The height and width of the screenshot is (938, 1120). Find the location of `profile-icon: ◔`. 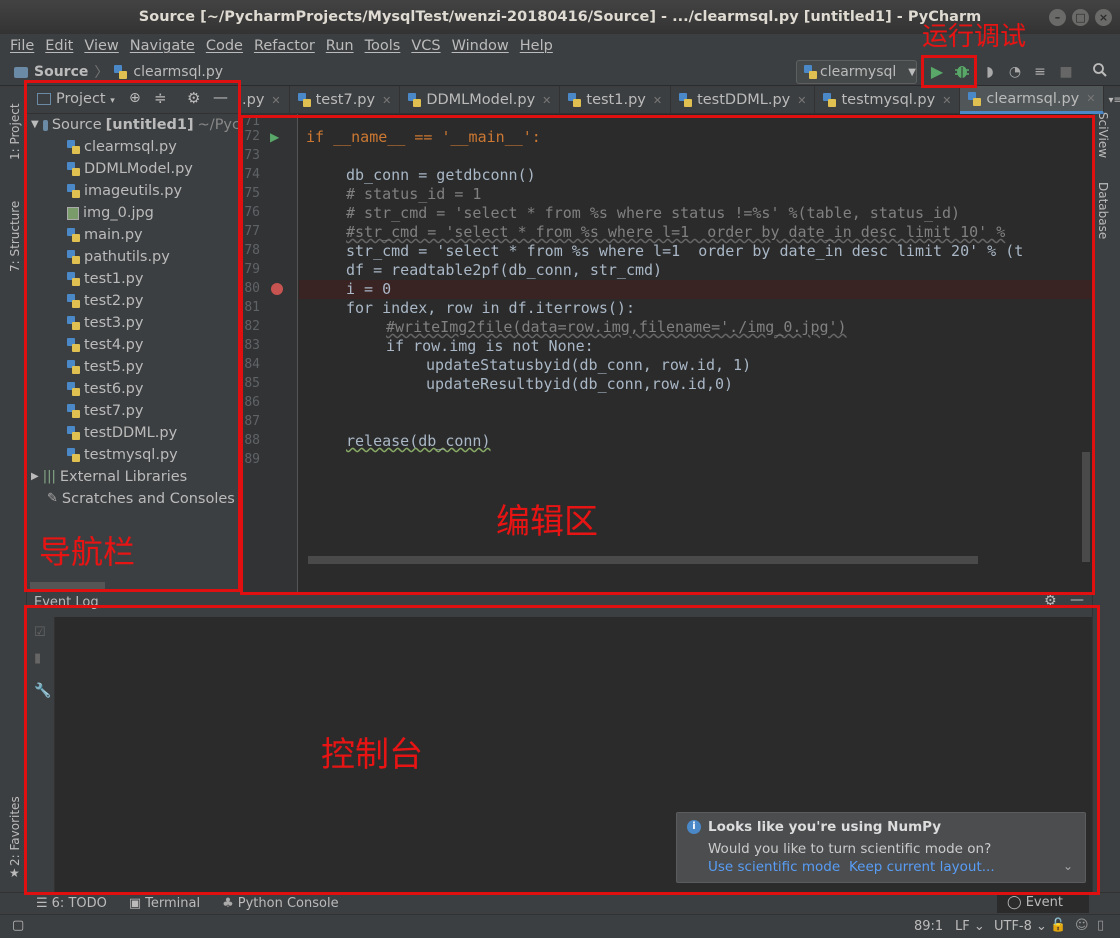

profile-icon: ◔ is located at coordinates (1015, 72).